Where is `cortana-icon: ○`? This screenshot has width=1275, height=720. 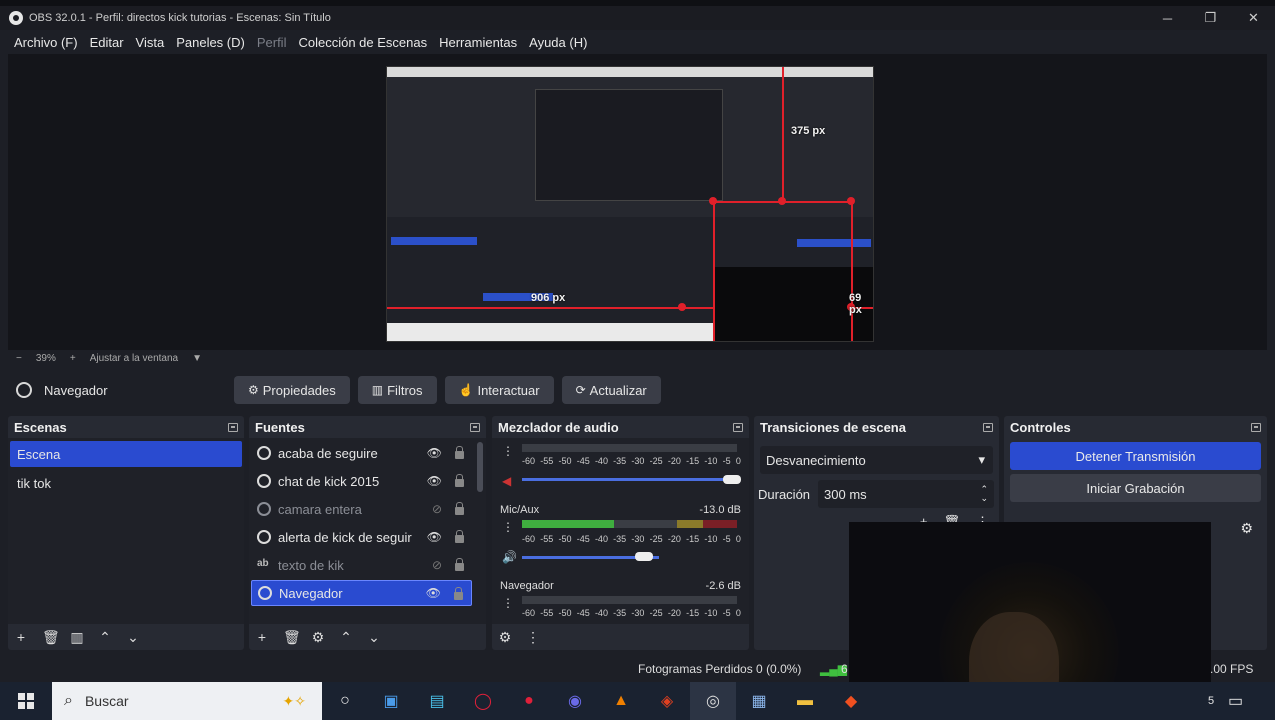
cortana-icon: ○ is located at coordinates (345, 701).